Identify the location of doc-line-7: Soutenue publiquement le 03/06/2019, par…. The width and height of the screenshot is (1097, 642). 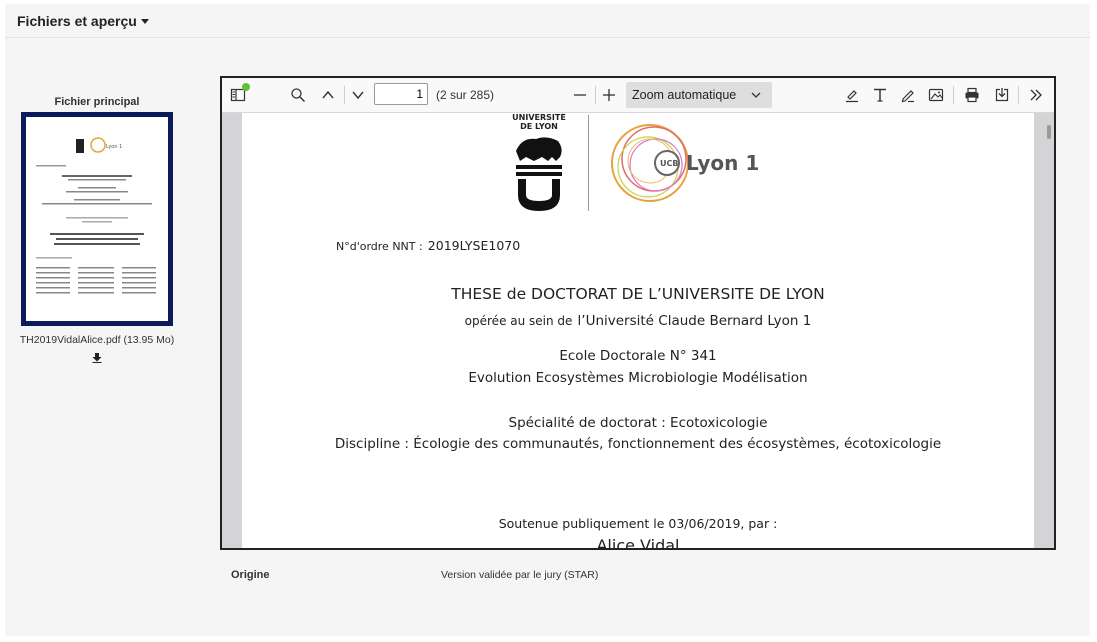
(638, 523).